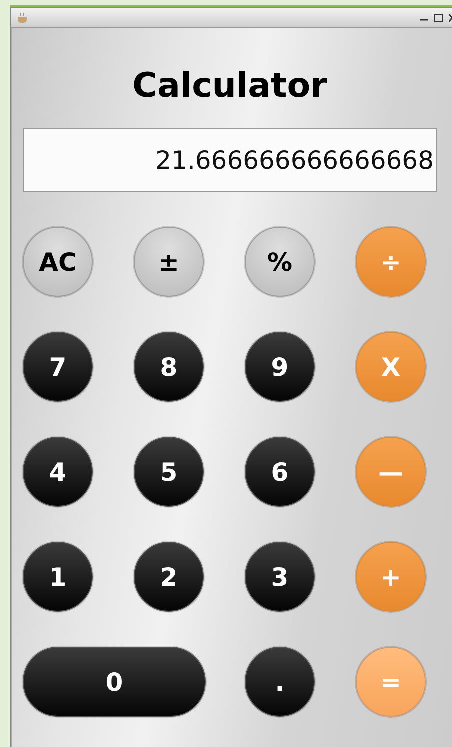  What do you see at coordinates (169, 472) in the screenshot?
I see `digit-button: 5` at bounding box center [169, 472].